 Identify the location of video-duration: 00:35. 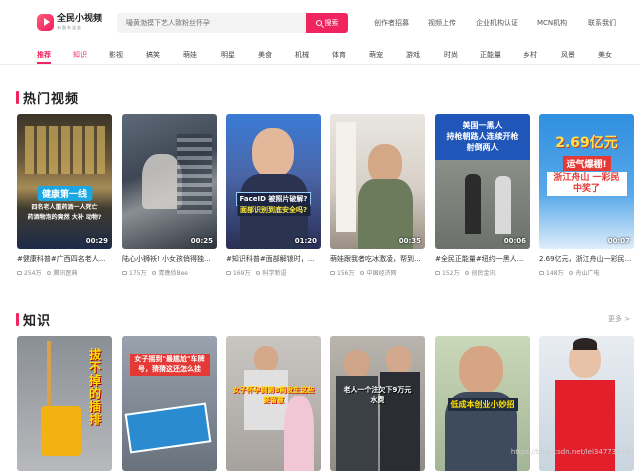
(410, 241).